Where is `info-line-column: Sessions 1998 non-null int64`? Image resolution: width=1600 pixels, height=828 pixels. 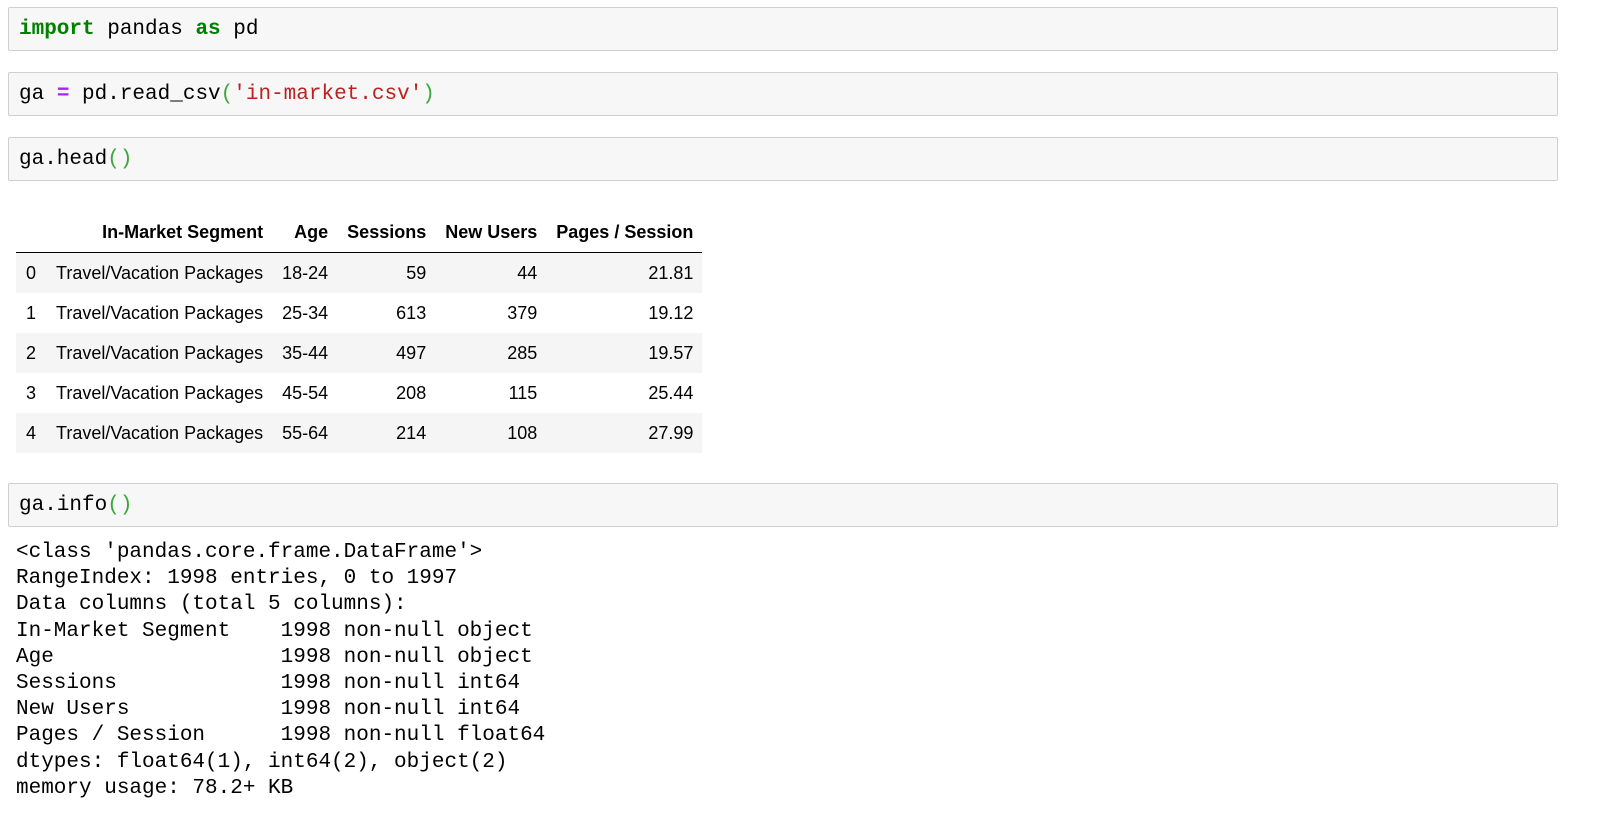
info-line-column: Sessions 1998 non-null int64 is located at coordinates (268, 684).